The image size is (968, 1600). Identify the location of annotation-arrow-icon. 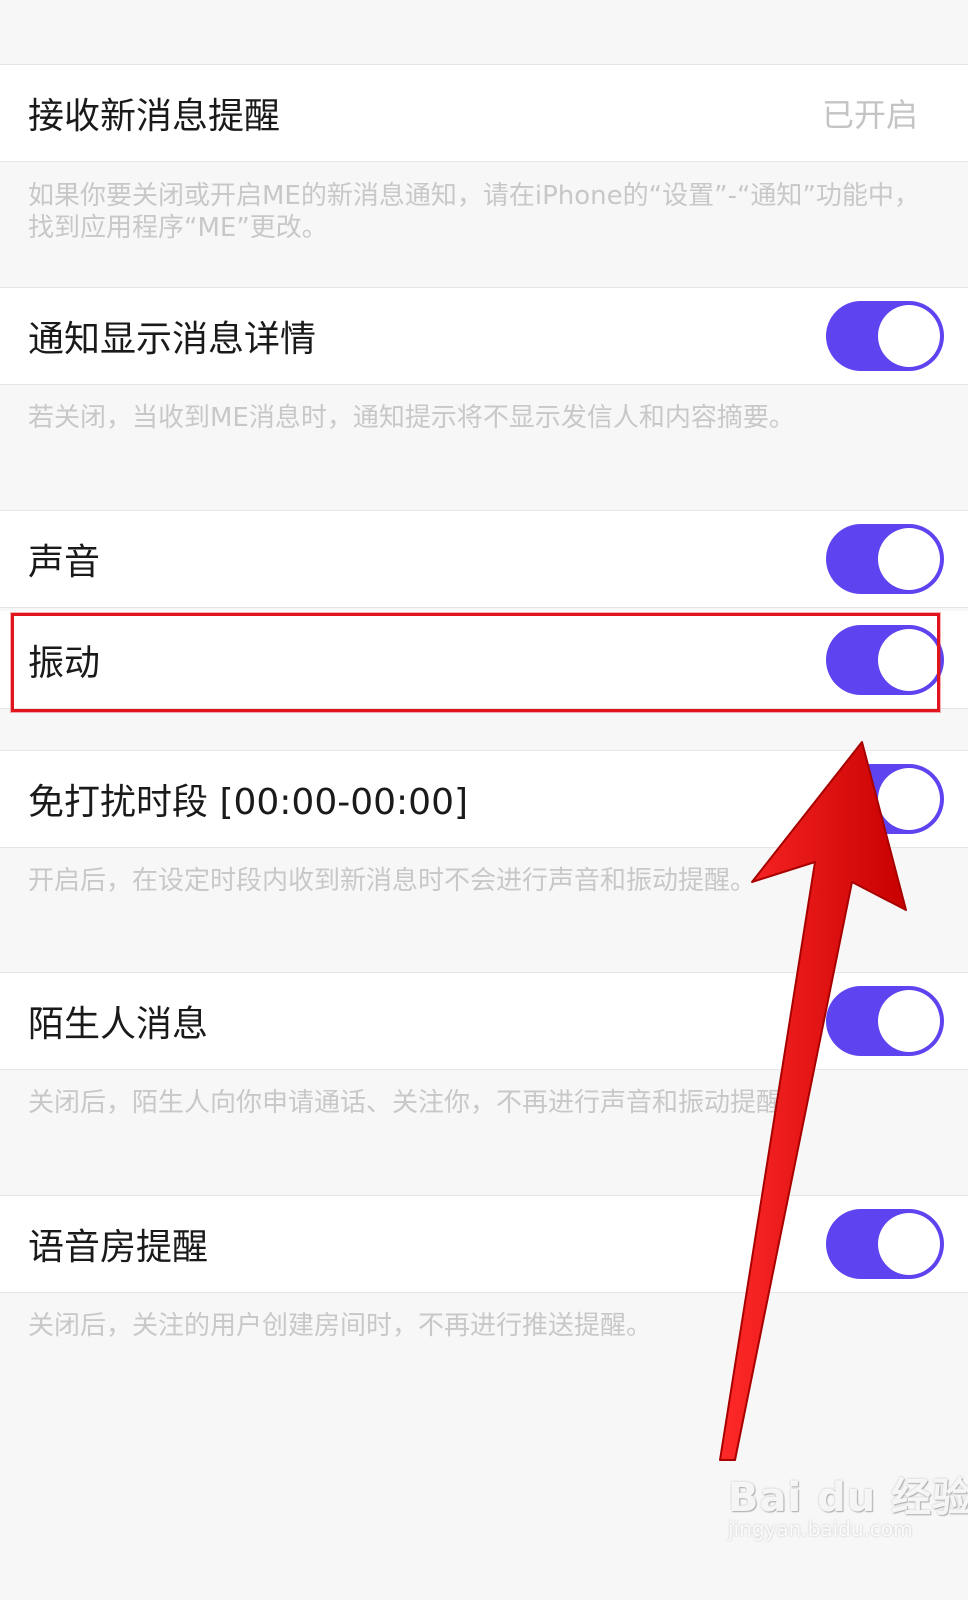
(813, 1101).